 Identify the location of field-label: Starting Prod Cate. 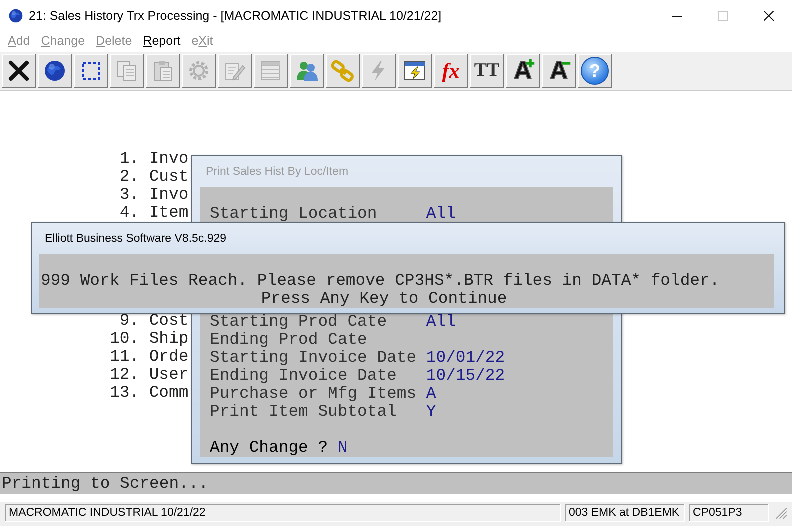
(299, 322).